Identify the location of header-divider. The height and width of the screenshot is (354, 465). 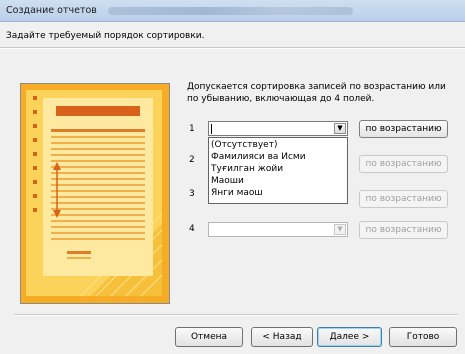
(232, 48).